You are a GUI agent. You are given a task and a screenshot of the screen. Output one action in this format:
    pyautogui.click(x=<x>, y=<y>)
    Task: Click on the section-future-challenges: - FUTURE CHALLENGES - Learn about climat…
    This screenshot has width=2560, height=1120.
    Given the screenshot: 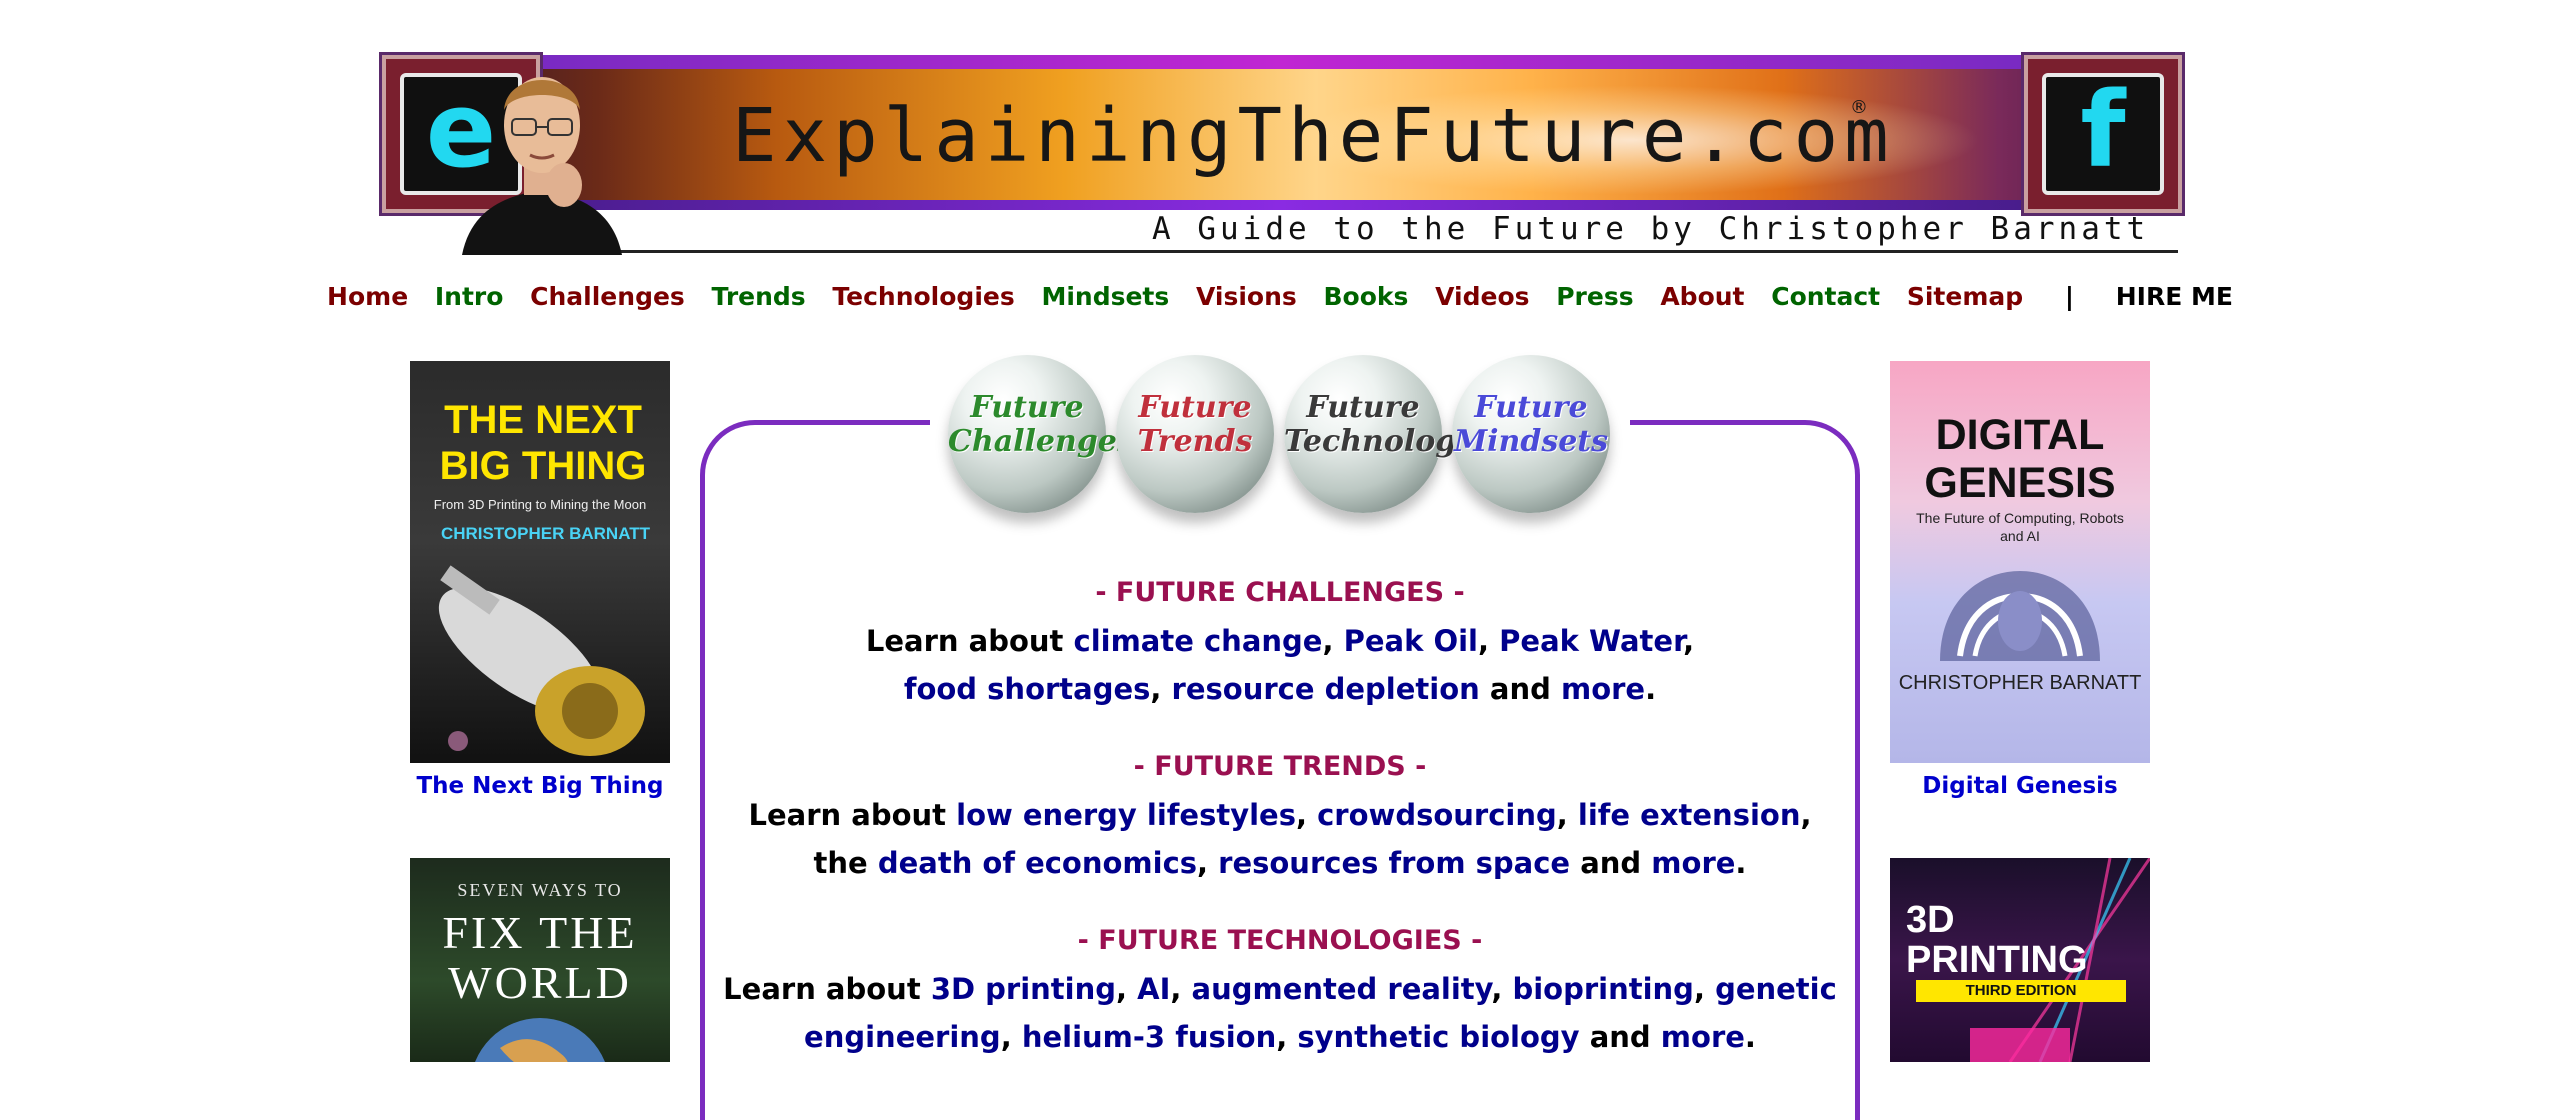 What is the action you would take?
    pyautogui.click(x=1280, y=641)
    